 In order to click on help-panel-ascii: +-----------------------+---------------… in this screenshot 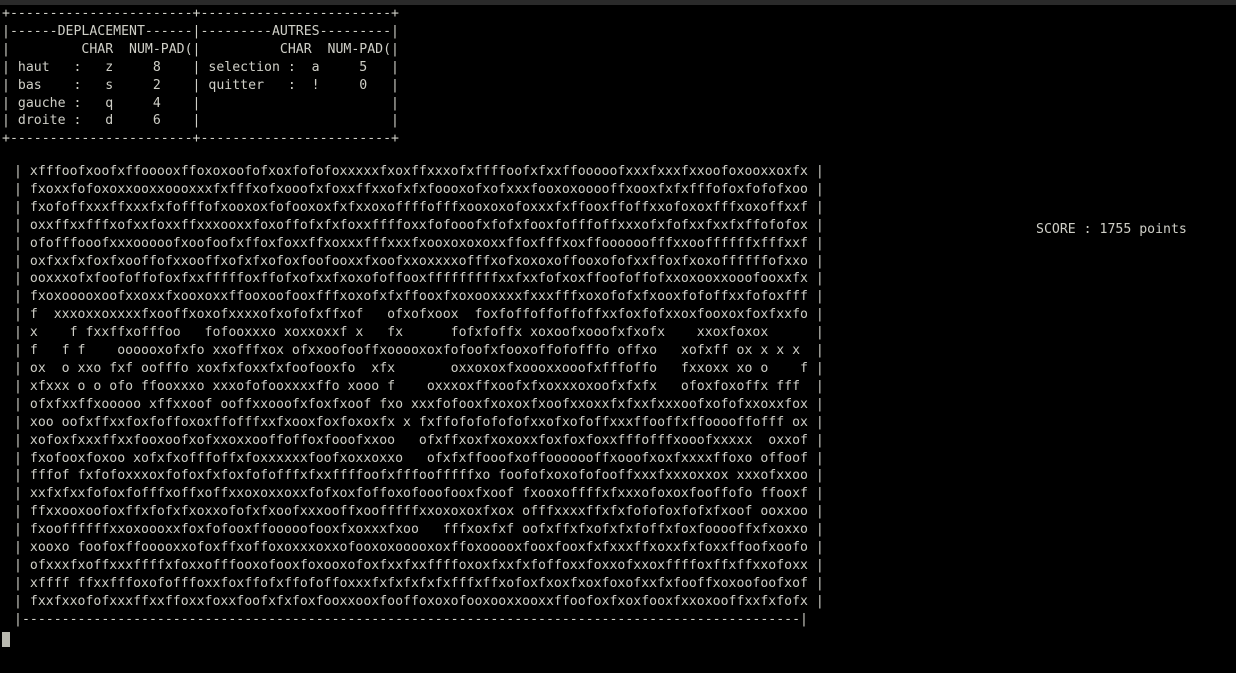, I will do `click(200, 76)`.